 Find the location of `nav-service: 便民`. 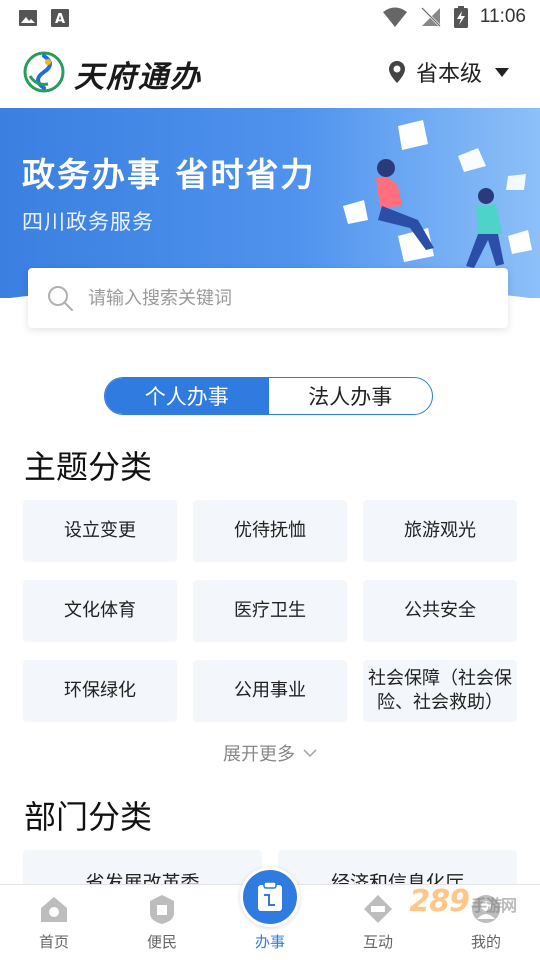

nav-service: 便民 is located at coordinates (162, 922).